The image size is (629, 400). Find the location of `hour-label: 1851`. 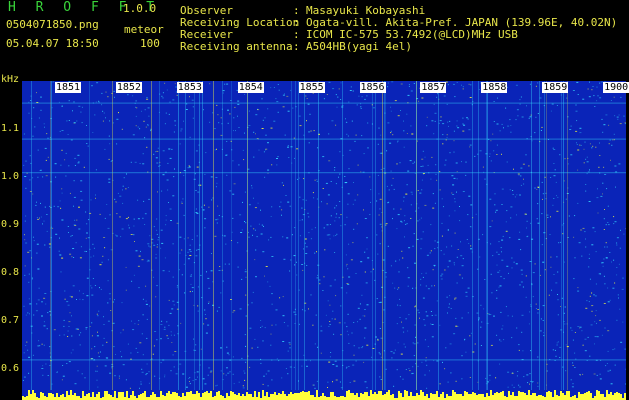

hour-label: 1851 is located at coordinates (68, 87).